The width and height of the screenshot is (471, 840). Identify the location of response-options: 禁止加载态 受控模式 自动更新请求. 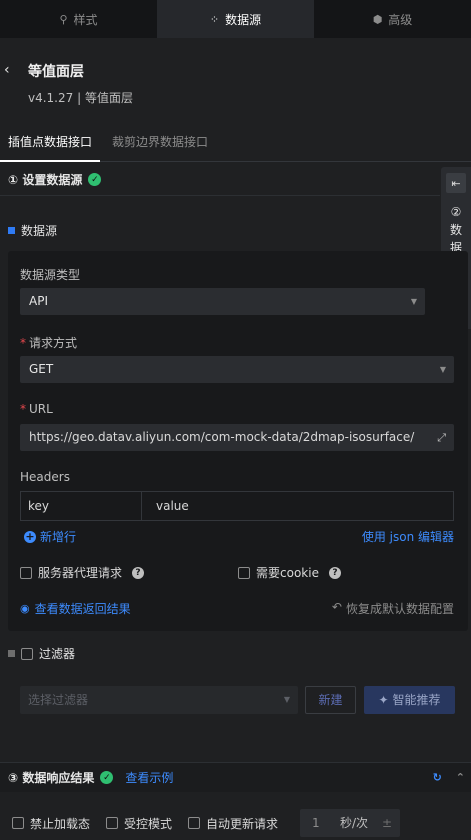
(235, 823).